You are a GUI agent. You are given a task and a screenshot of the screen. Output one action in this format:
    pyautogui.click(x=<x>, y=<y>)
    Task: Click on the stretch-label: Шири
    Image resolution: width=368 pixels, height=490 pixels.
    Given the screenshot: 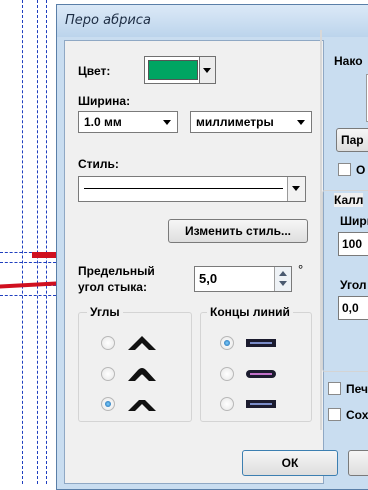 What is the action you would take?
    pyautogui.click(x=354, y=221)
    